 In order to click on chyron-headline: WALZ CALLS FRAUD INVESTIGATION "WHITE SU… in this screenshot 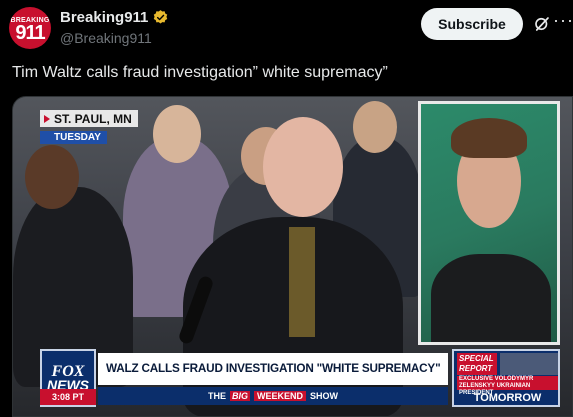, I will do `click(273, 369)`.